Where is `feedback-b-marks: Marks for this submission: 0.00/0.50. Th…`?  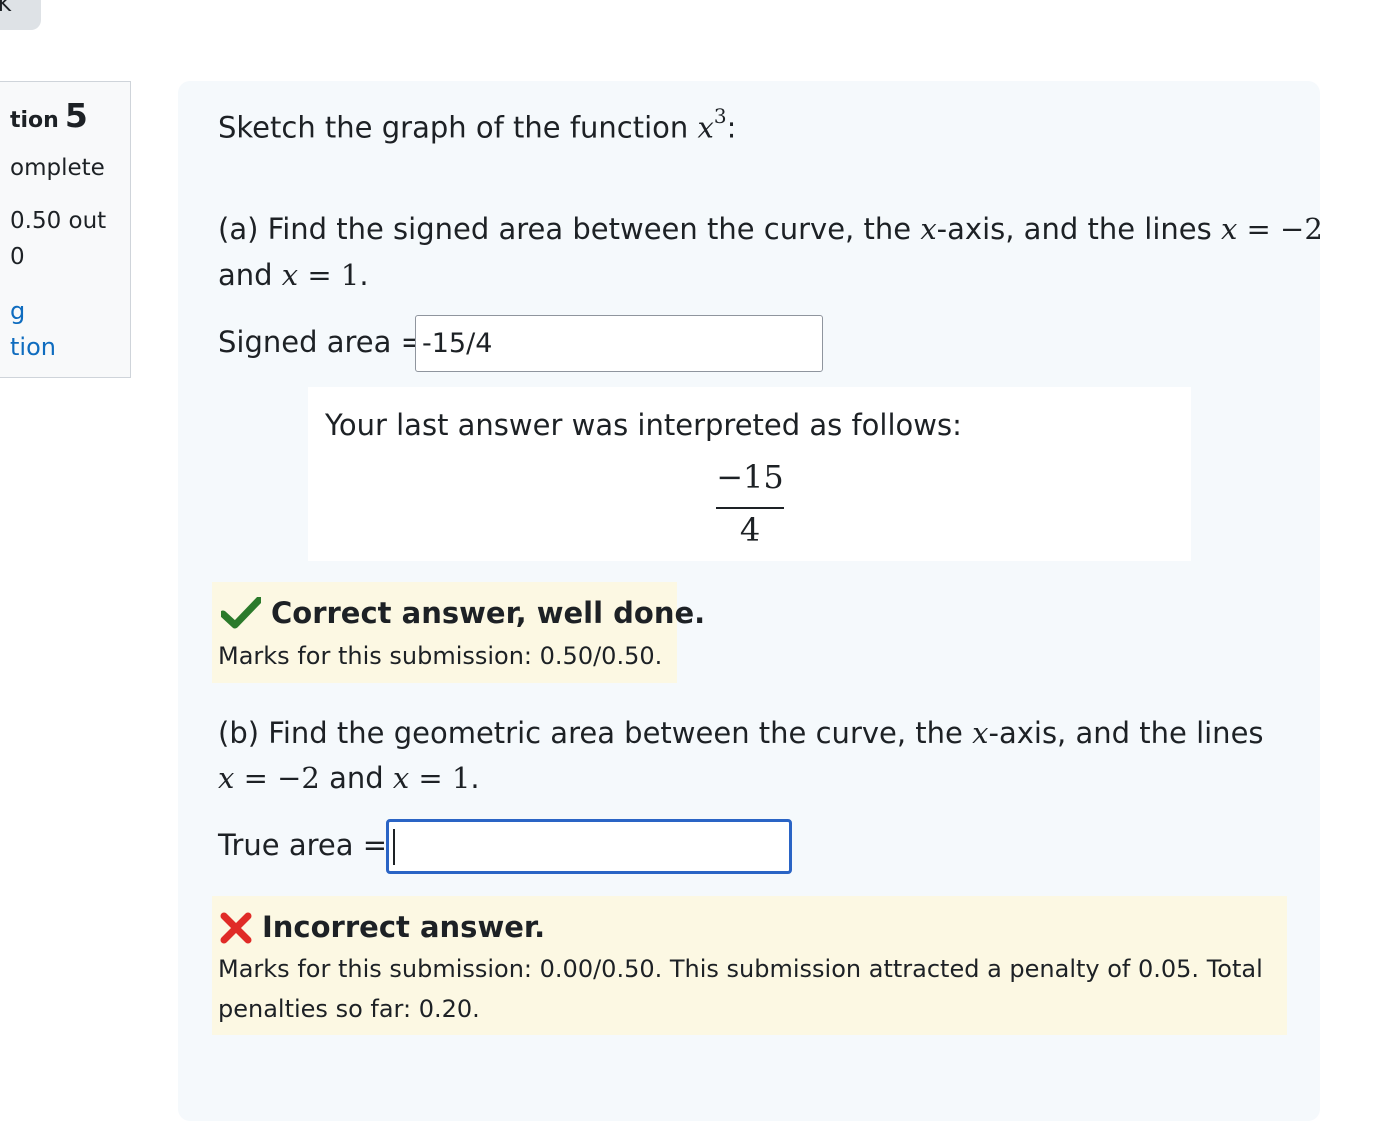 feedback-b-marks: Marks for this submission: 0.00/0.50. Th… is located at coordinates (740, 969).